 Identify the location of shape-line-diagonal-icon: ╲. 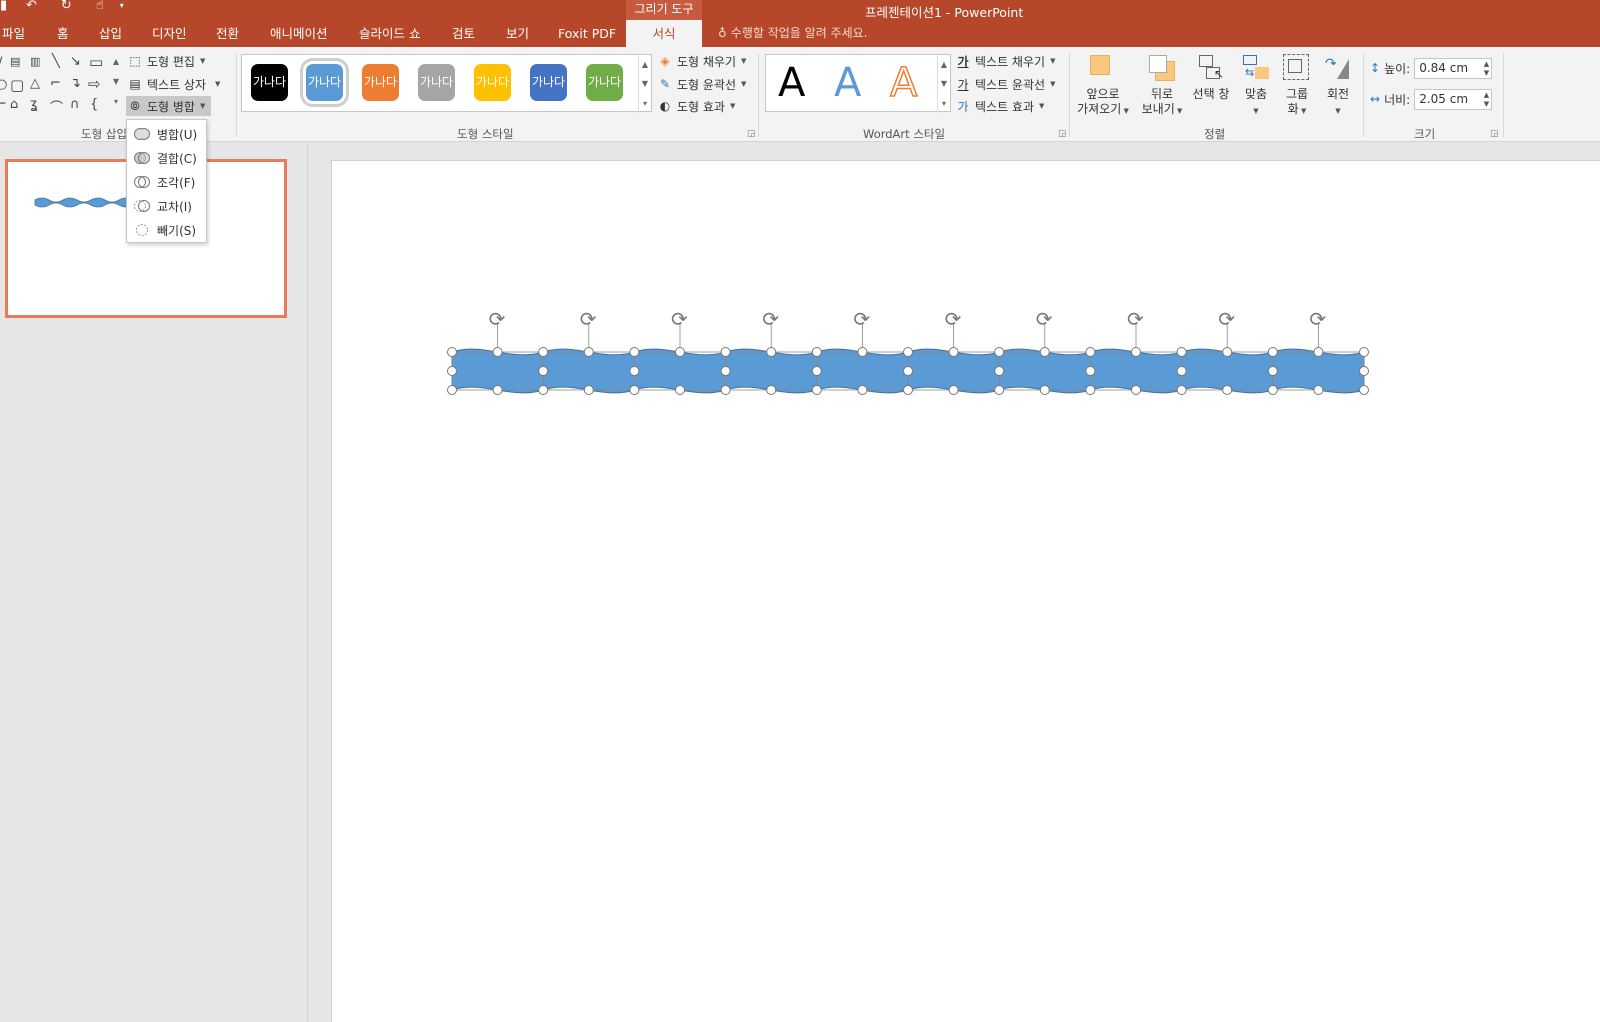
(56, 61).